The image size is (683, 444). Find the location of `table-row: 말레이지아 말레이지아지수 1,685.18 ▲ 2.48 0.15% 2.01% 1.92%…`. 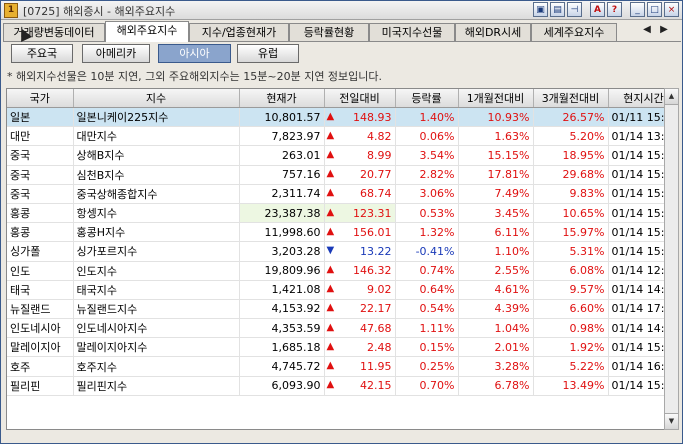

table-row: 말레이지아 말레이지아지수 1,685.18 ▲ 2.48 0.15% 2.01% 1.92%… is located at coordinates (335, 347).